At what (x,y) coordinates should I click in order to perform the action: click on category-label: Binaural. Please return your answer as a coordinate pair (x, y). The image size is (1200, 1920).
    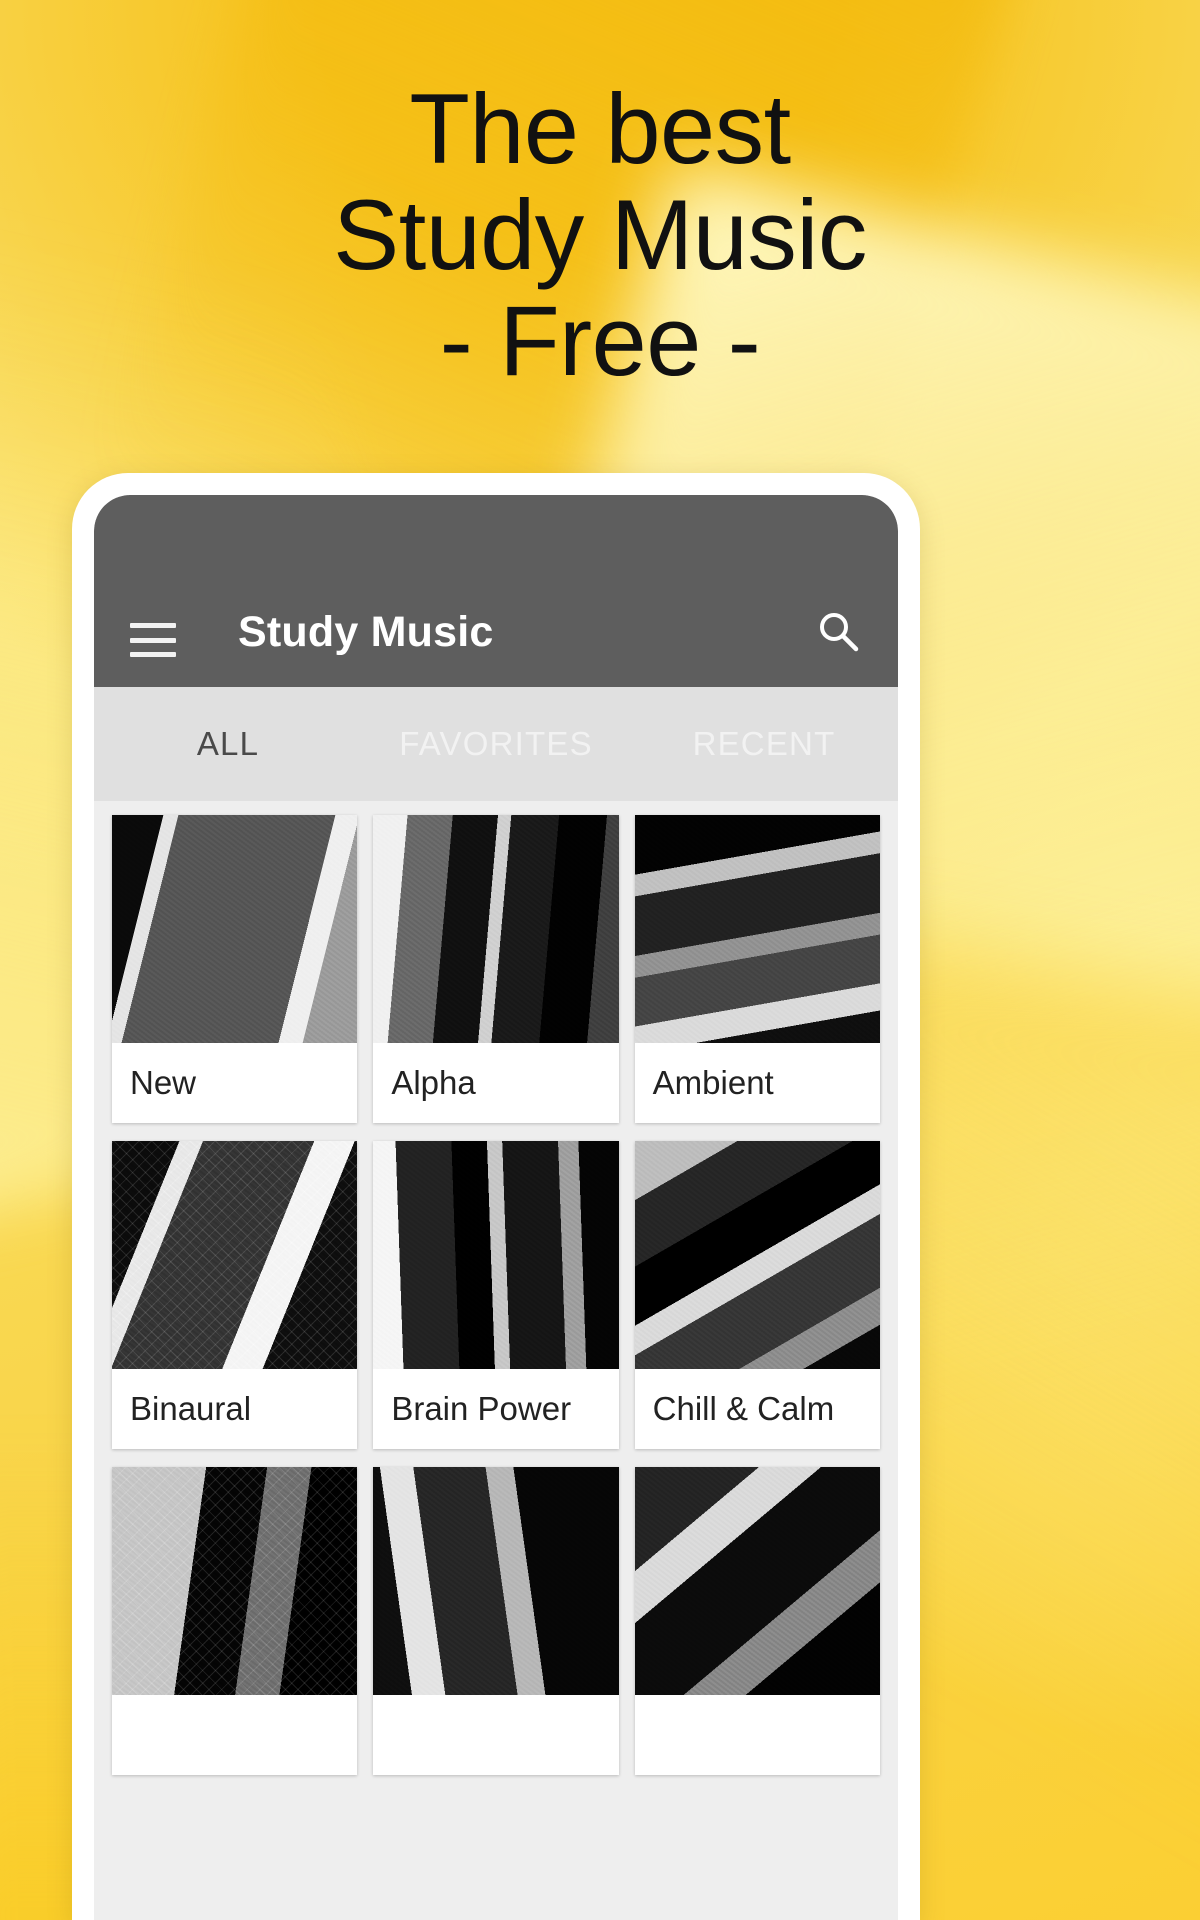
    Looking at the image, I should click on (191, 1408).